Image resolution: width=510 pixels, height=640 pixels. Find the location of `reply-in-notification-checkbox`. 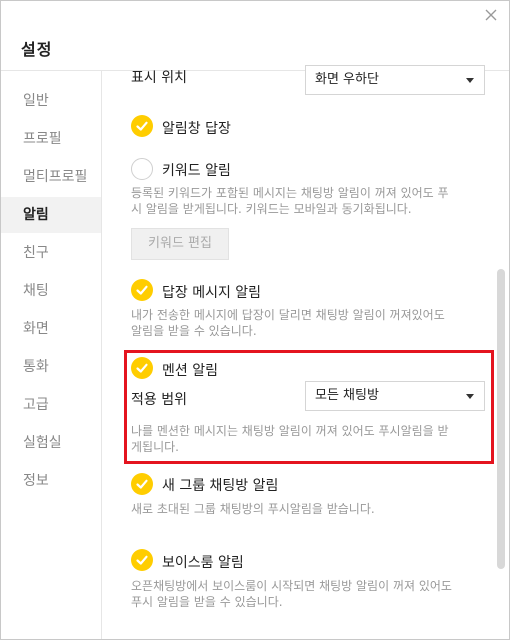

reply-in-notification-checkbox is located at coordinates (142, 126).